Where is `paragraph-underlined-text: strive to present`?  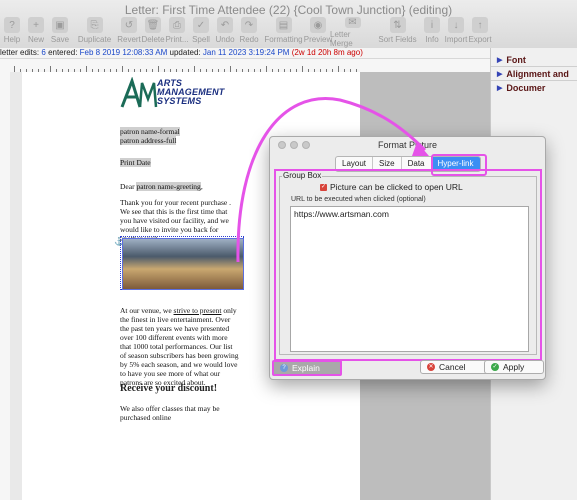 paragraph-underlined-text: strive to present is located at coordinates (197, 310).